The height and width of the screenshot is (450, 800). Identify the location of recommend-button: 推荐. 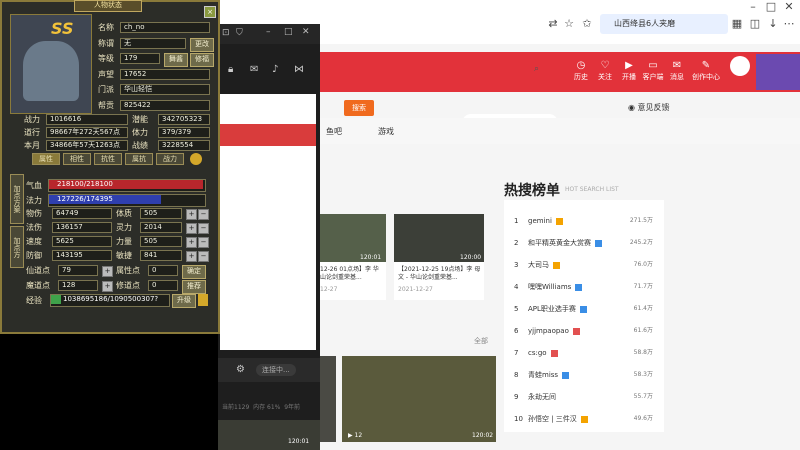
(194, 287).